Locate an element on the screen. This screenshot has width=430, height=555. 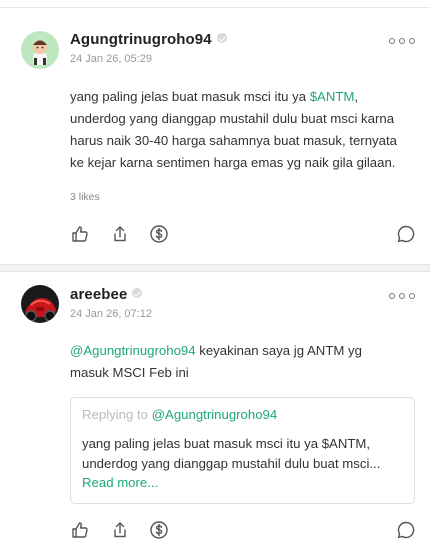
timestamp: 24 Jan 26, 05:29 is located at coordinates (111, 59).